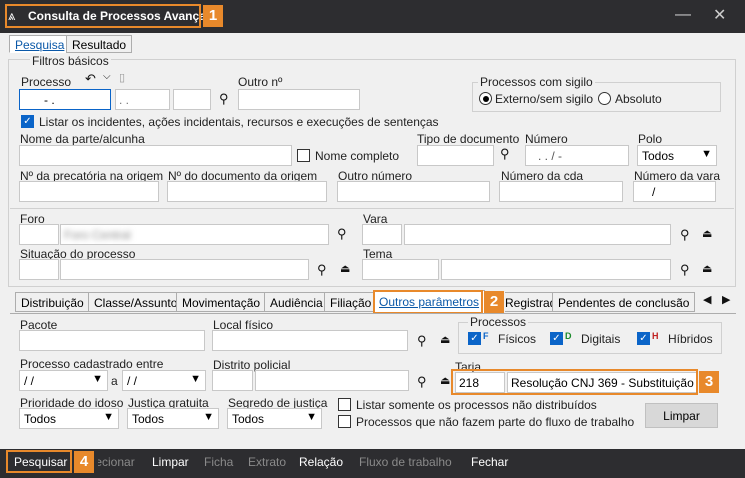  What do you see at coordinates (372, 208) in the screenshot?
I see `divider` at bounding box center [372, 208].